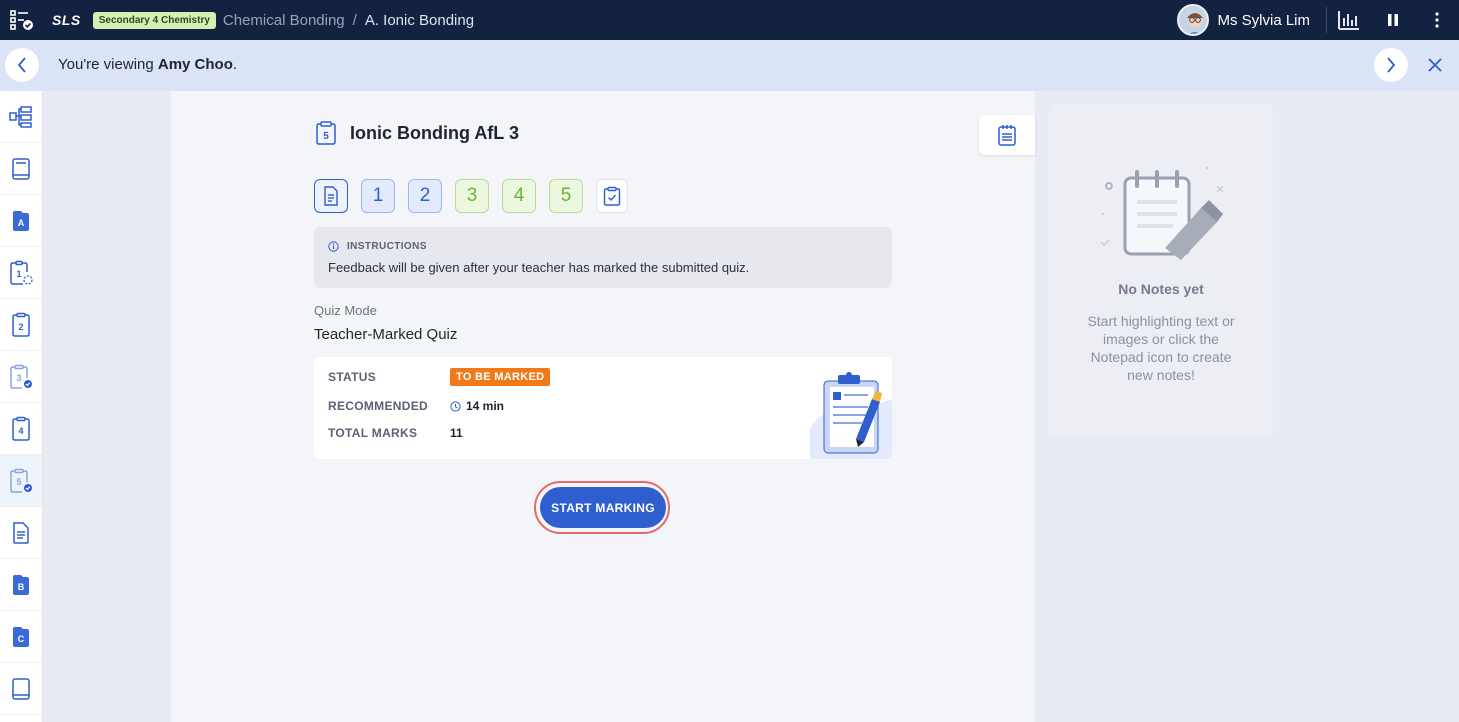  Describe the element at coordinates (603, 507) in the screenshot. I see `start-marking-button: START MARKING` at that location.